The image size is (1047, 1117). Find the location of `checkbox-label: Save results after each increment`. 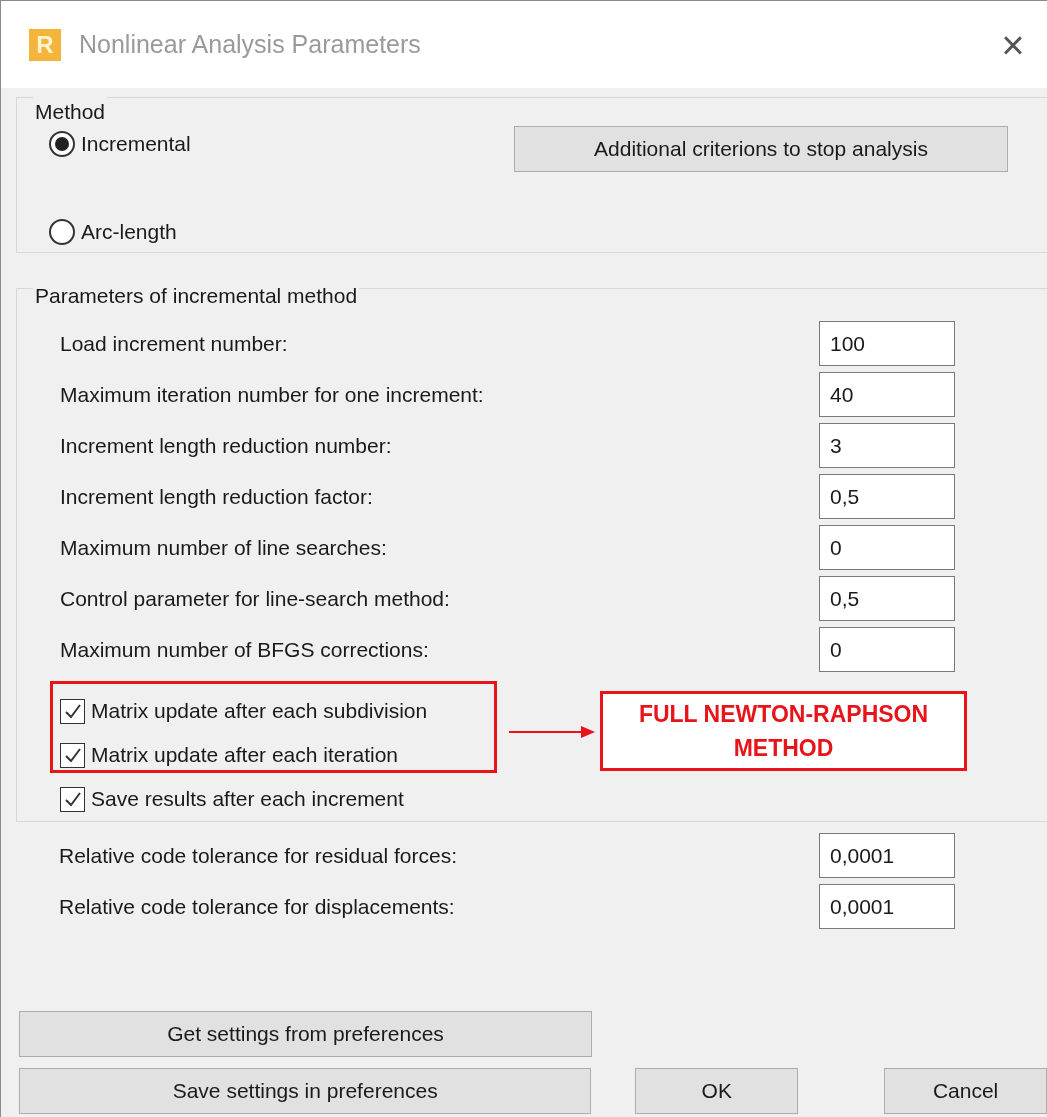

checkbox-label: Save results after each increment is located at coordinates (247, 799).